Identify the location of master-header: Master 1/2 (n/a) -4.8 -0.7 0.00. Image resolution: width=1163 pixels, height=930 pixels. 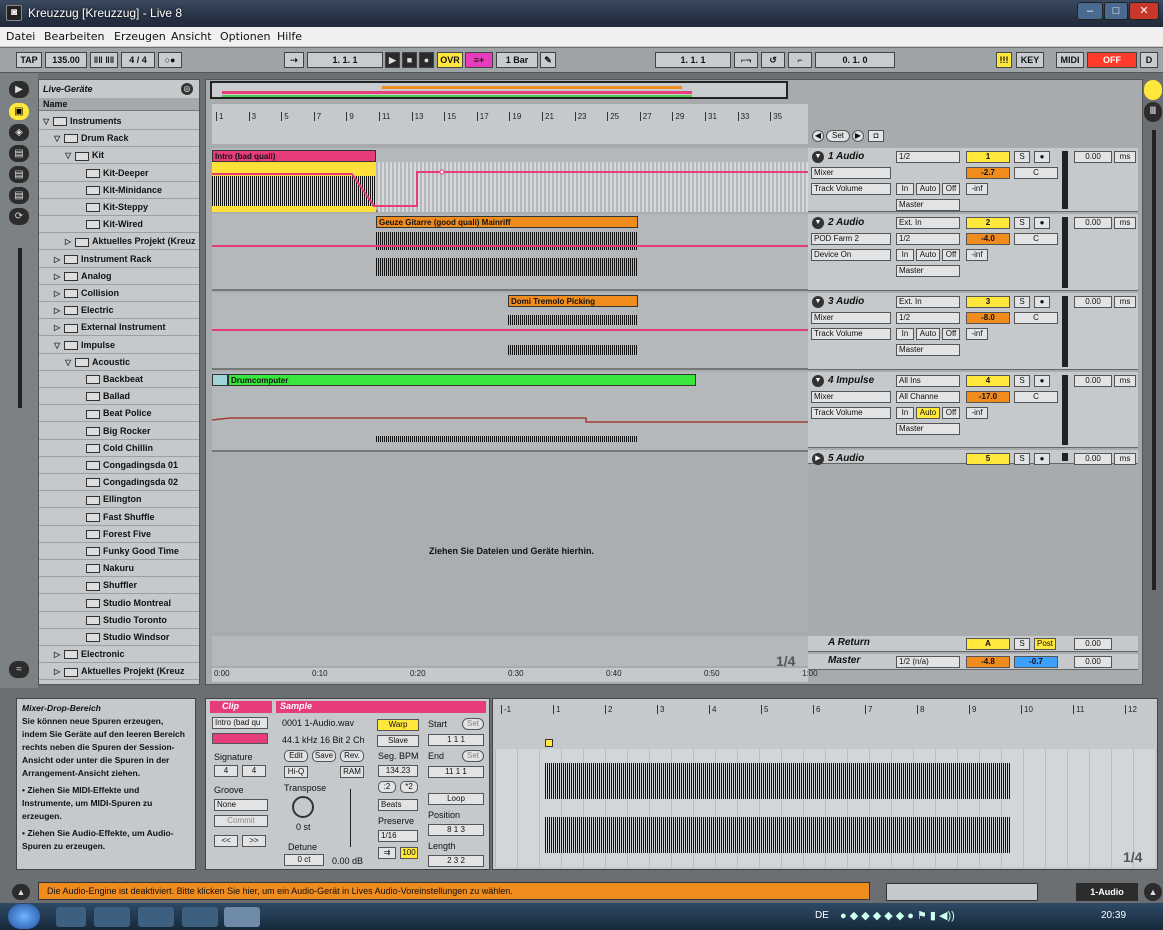
(973, 662).